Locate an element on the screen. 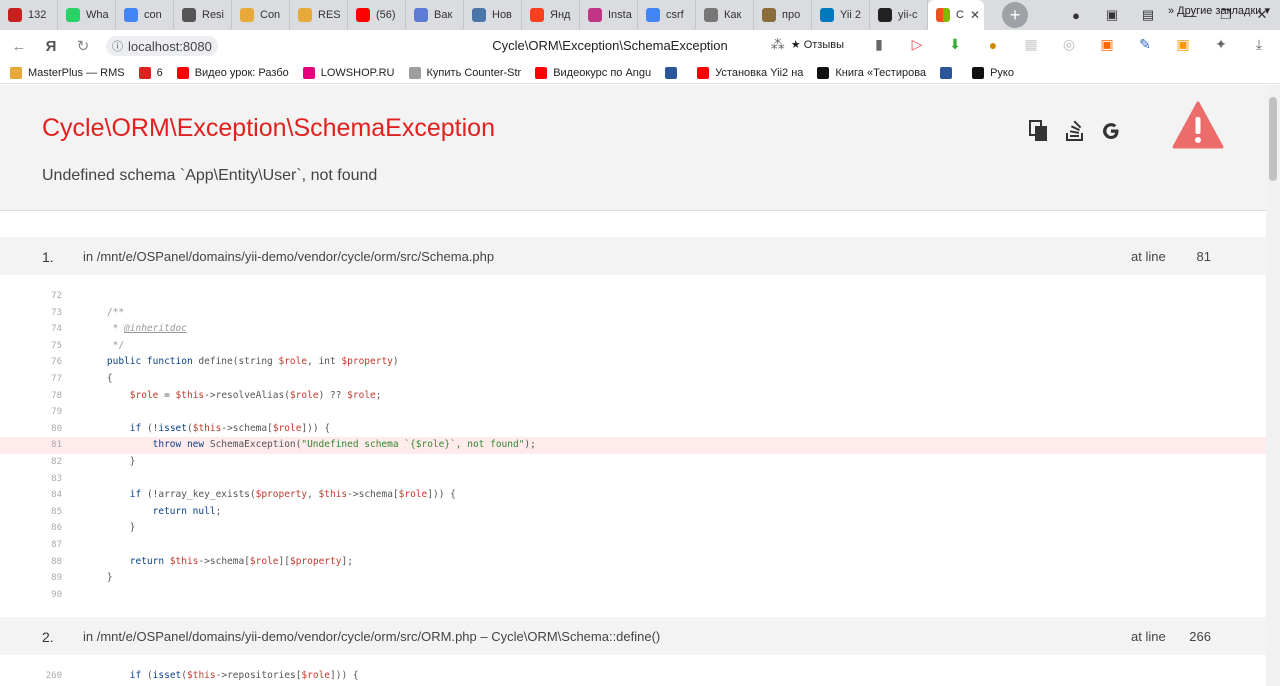  extension-puzzle-icon: ✦ is located at coordinates (1221, 44).